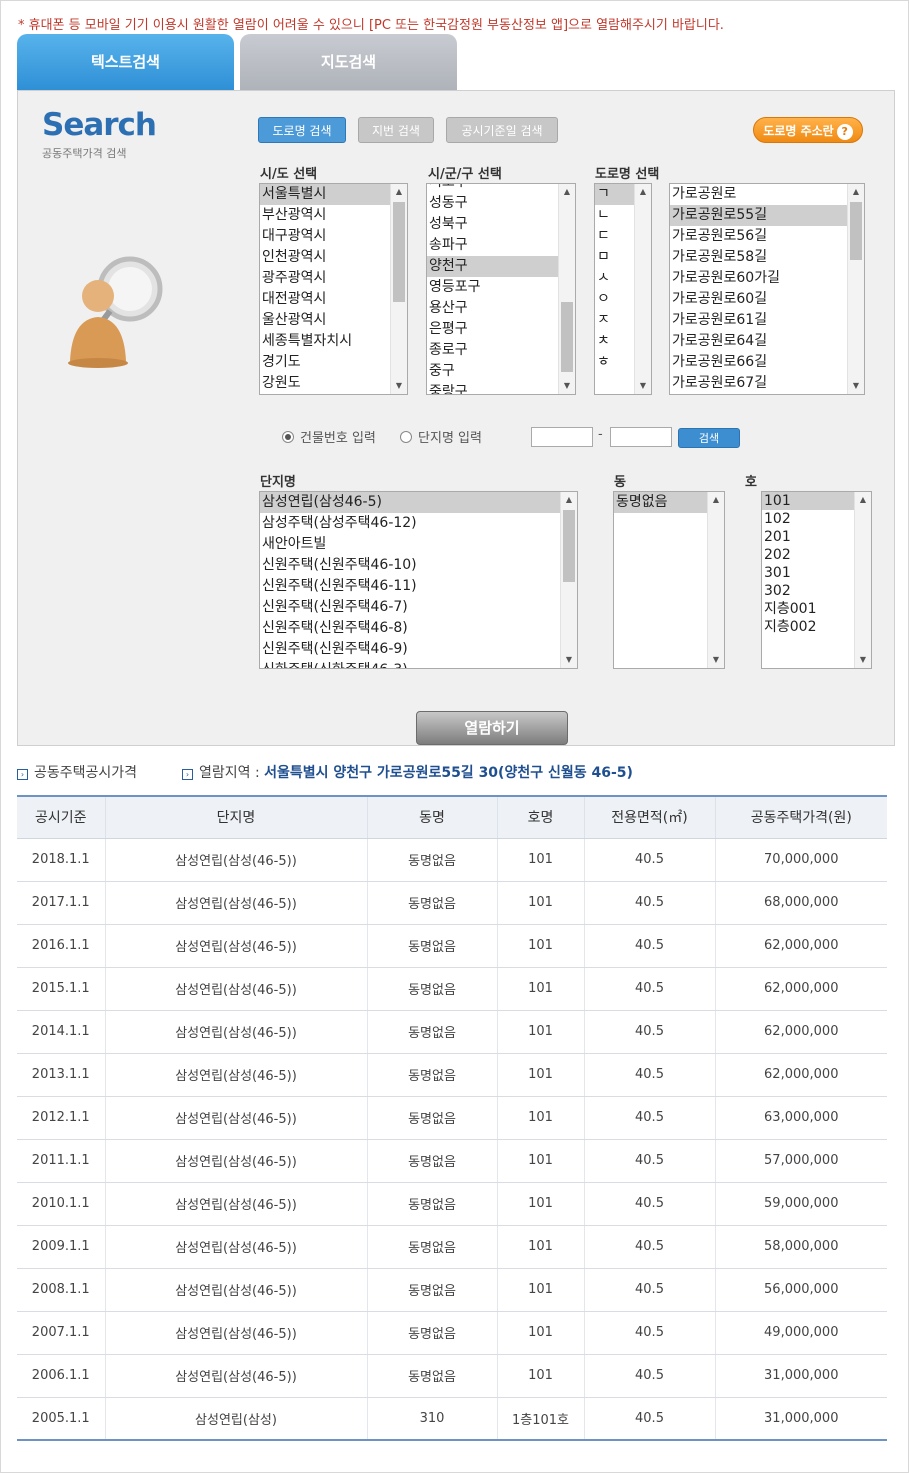 The width and height of the screenshot is (909, 1473). Describe the element at coordinates (348, 62) in the screenshot. I see `tab-map-search: 지도검색` at that location.